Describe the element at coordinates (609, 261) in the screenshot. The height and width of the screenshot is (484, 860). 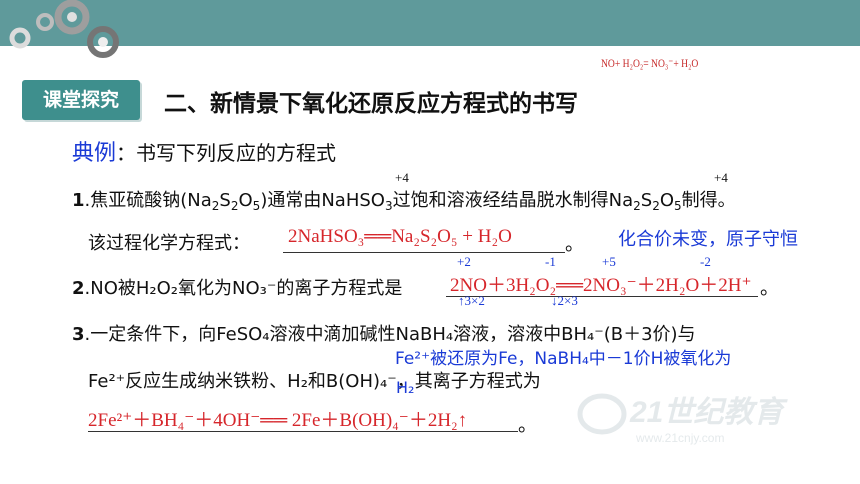
I see `q2-ox-plus5: +5` at that location.